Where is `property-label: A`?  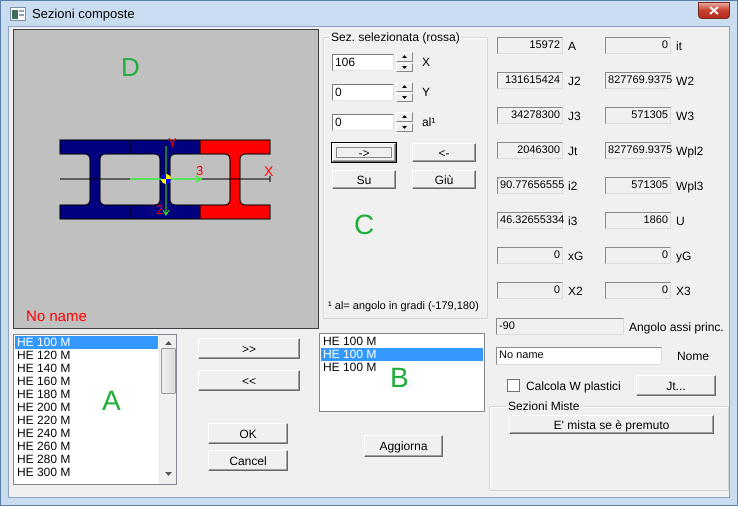 property-label: A is located at coordinates (571, 45).